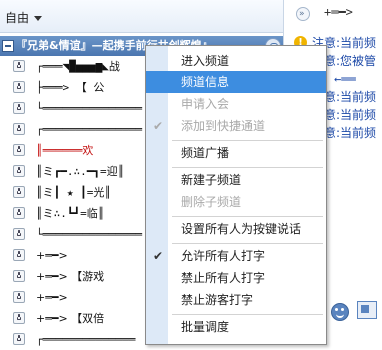 This screenshot has width=382, height=350. I want to click on tree-row-text: ║ミ┃ ★ ┃=光║, so click(73, 192).